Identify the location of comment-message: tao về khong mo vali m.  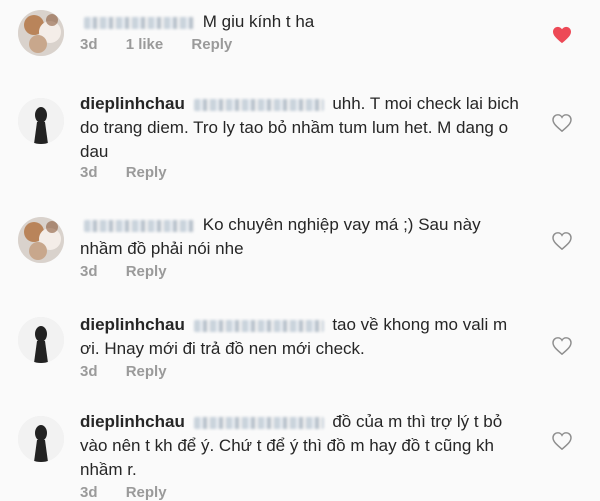
(420, 324).